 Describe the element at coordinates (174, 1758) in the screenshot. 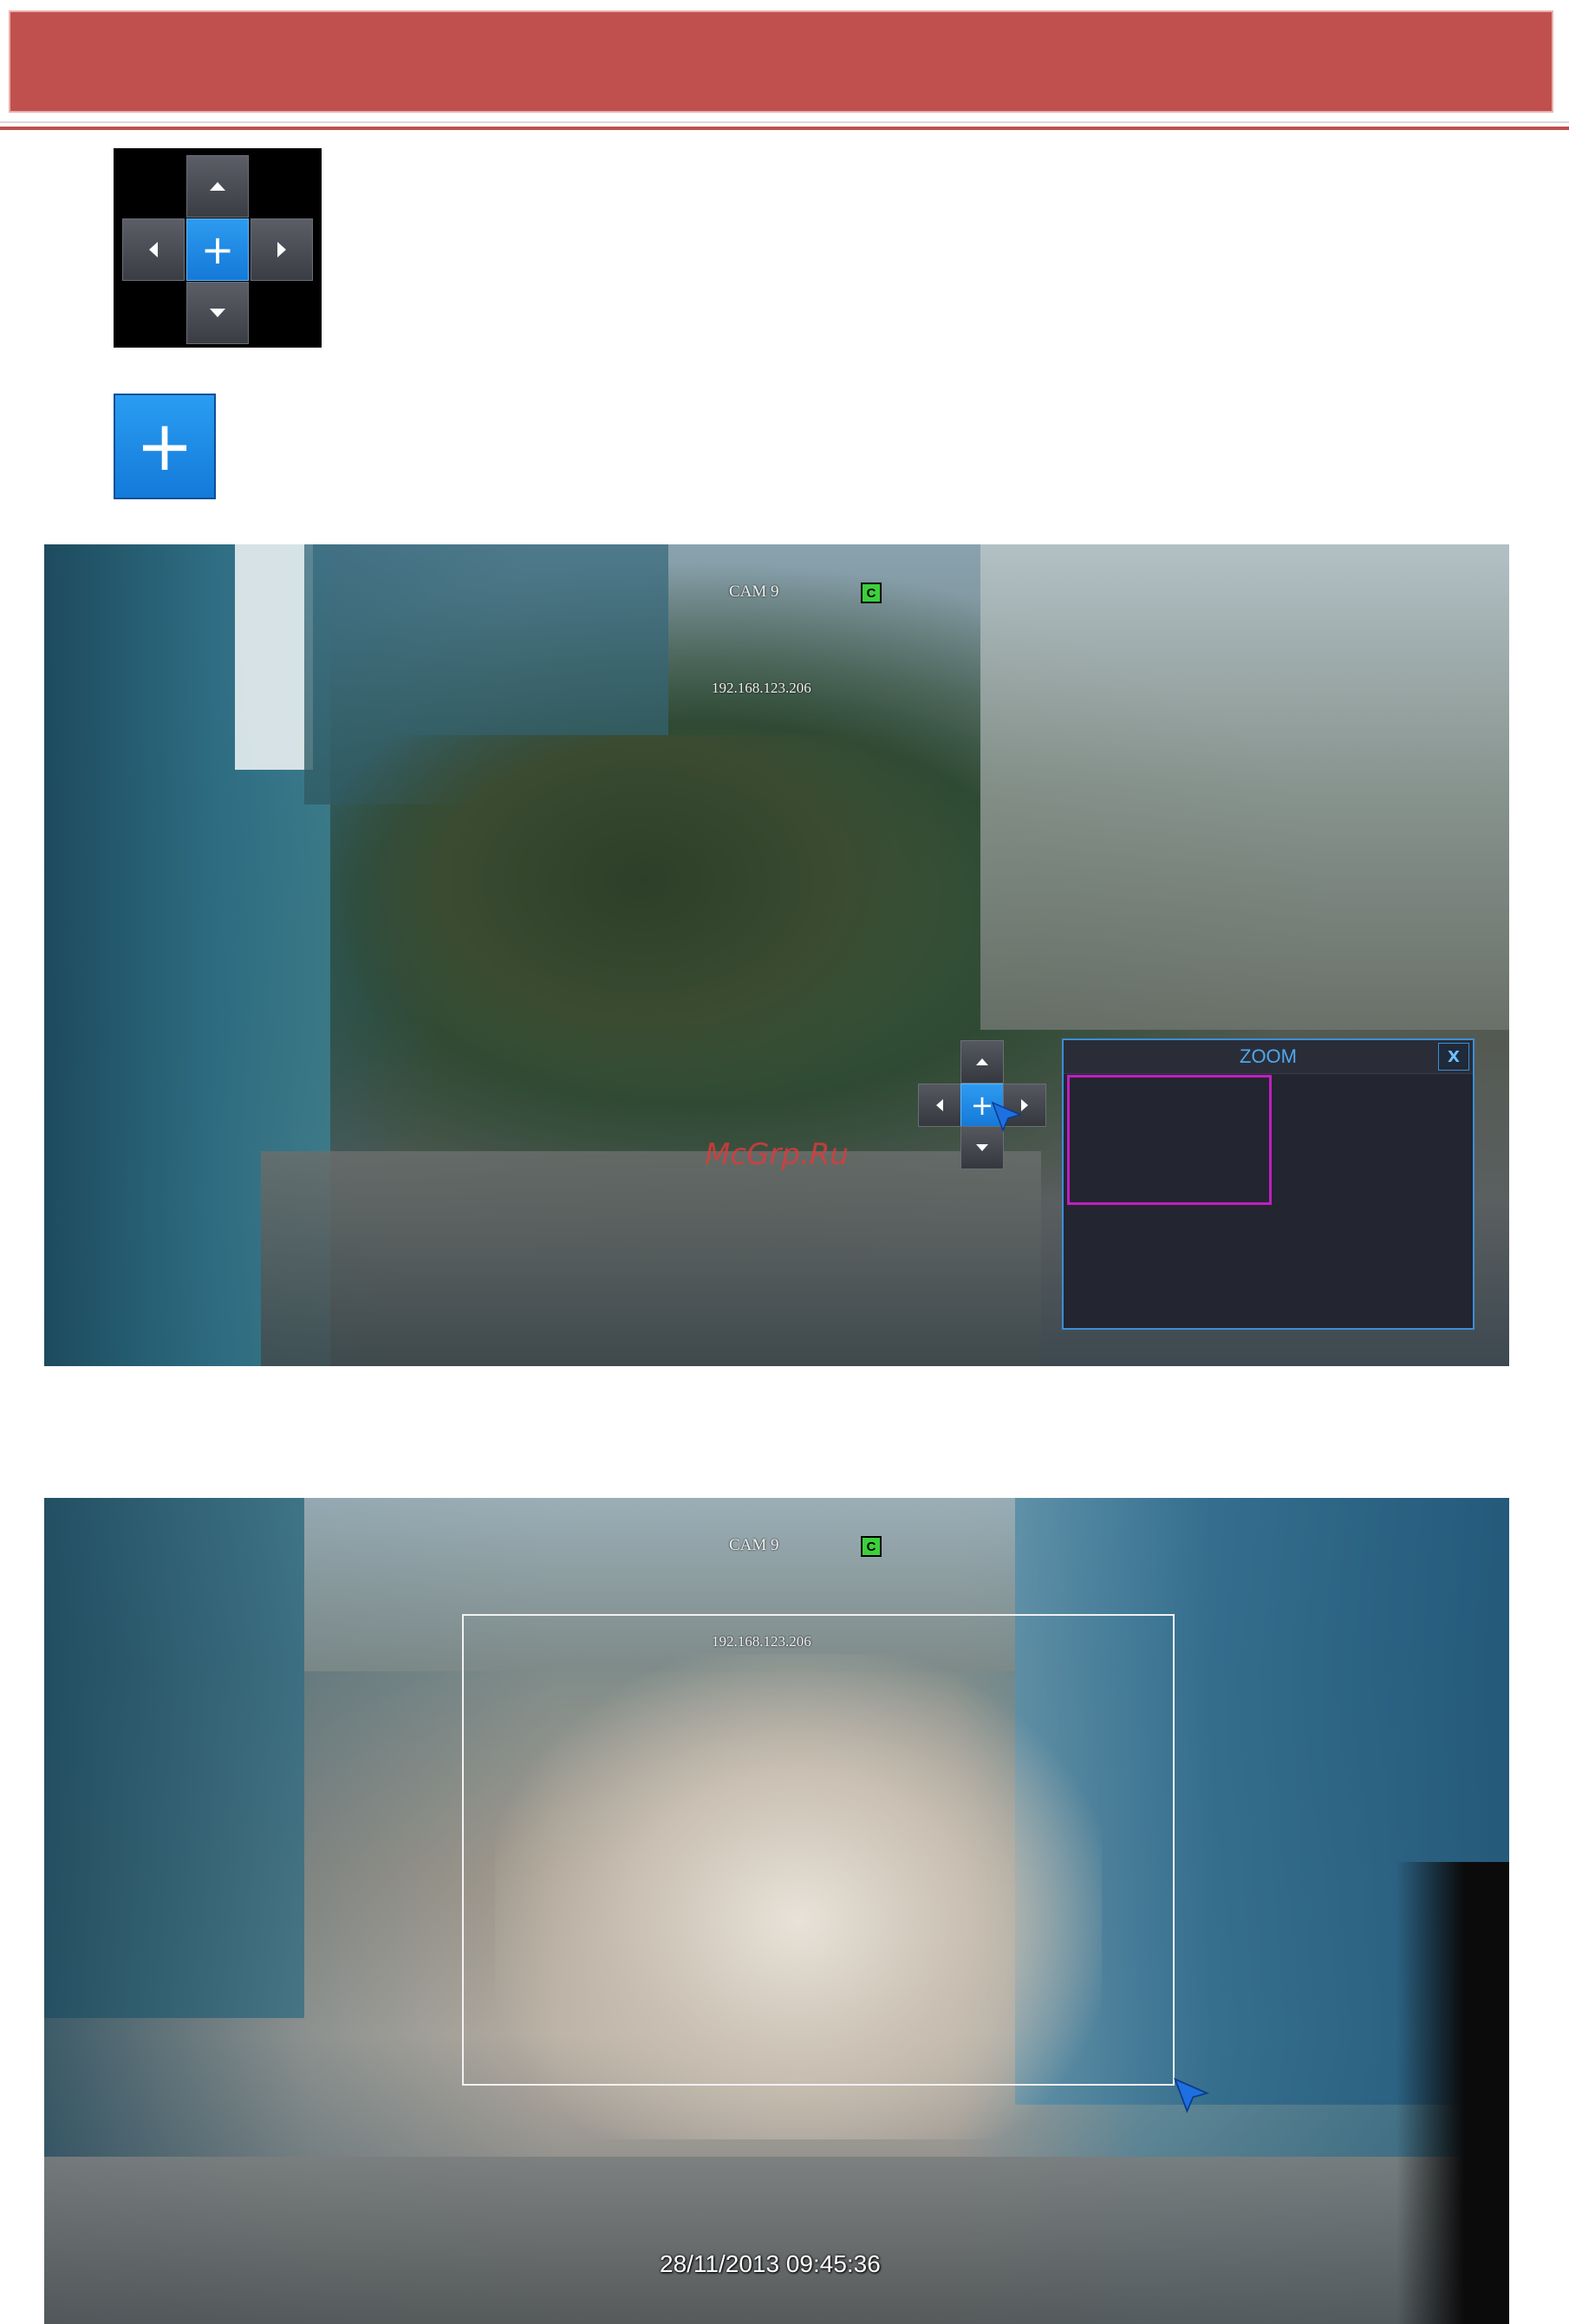

I see `scene-building-left` at that location.